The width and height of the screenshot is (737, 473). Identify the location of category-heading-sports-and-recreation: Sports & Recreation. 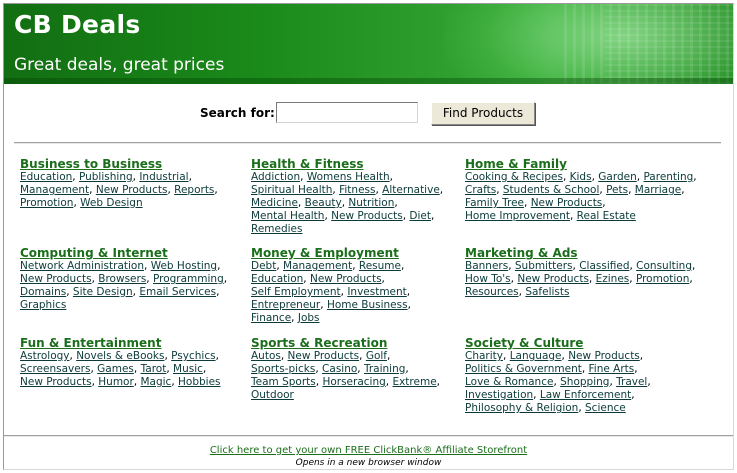
(345, 343).